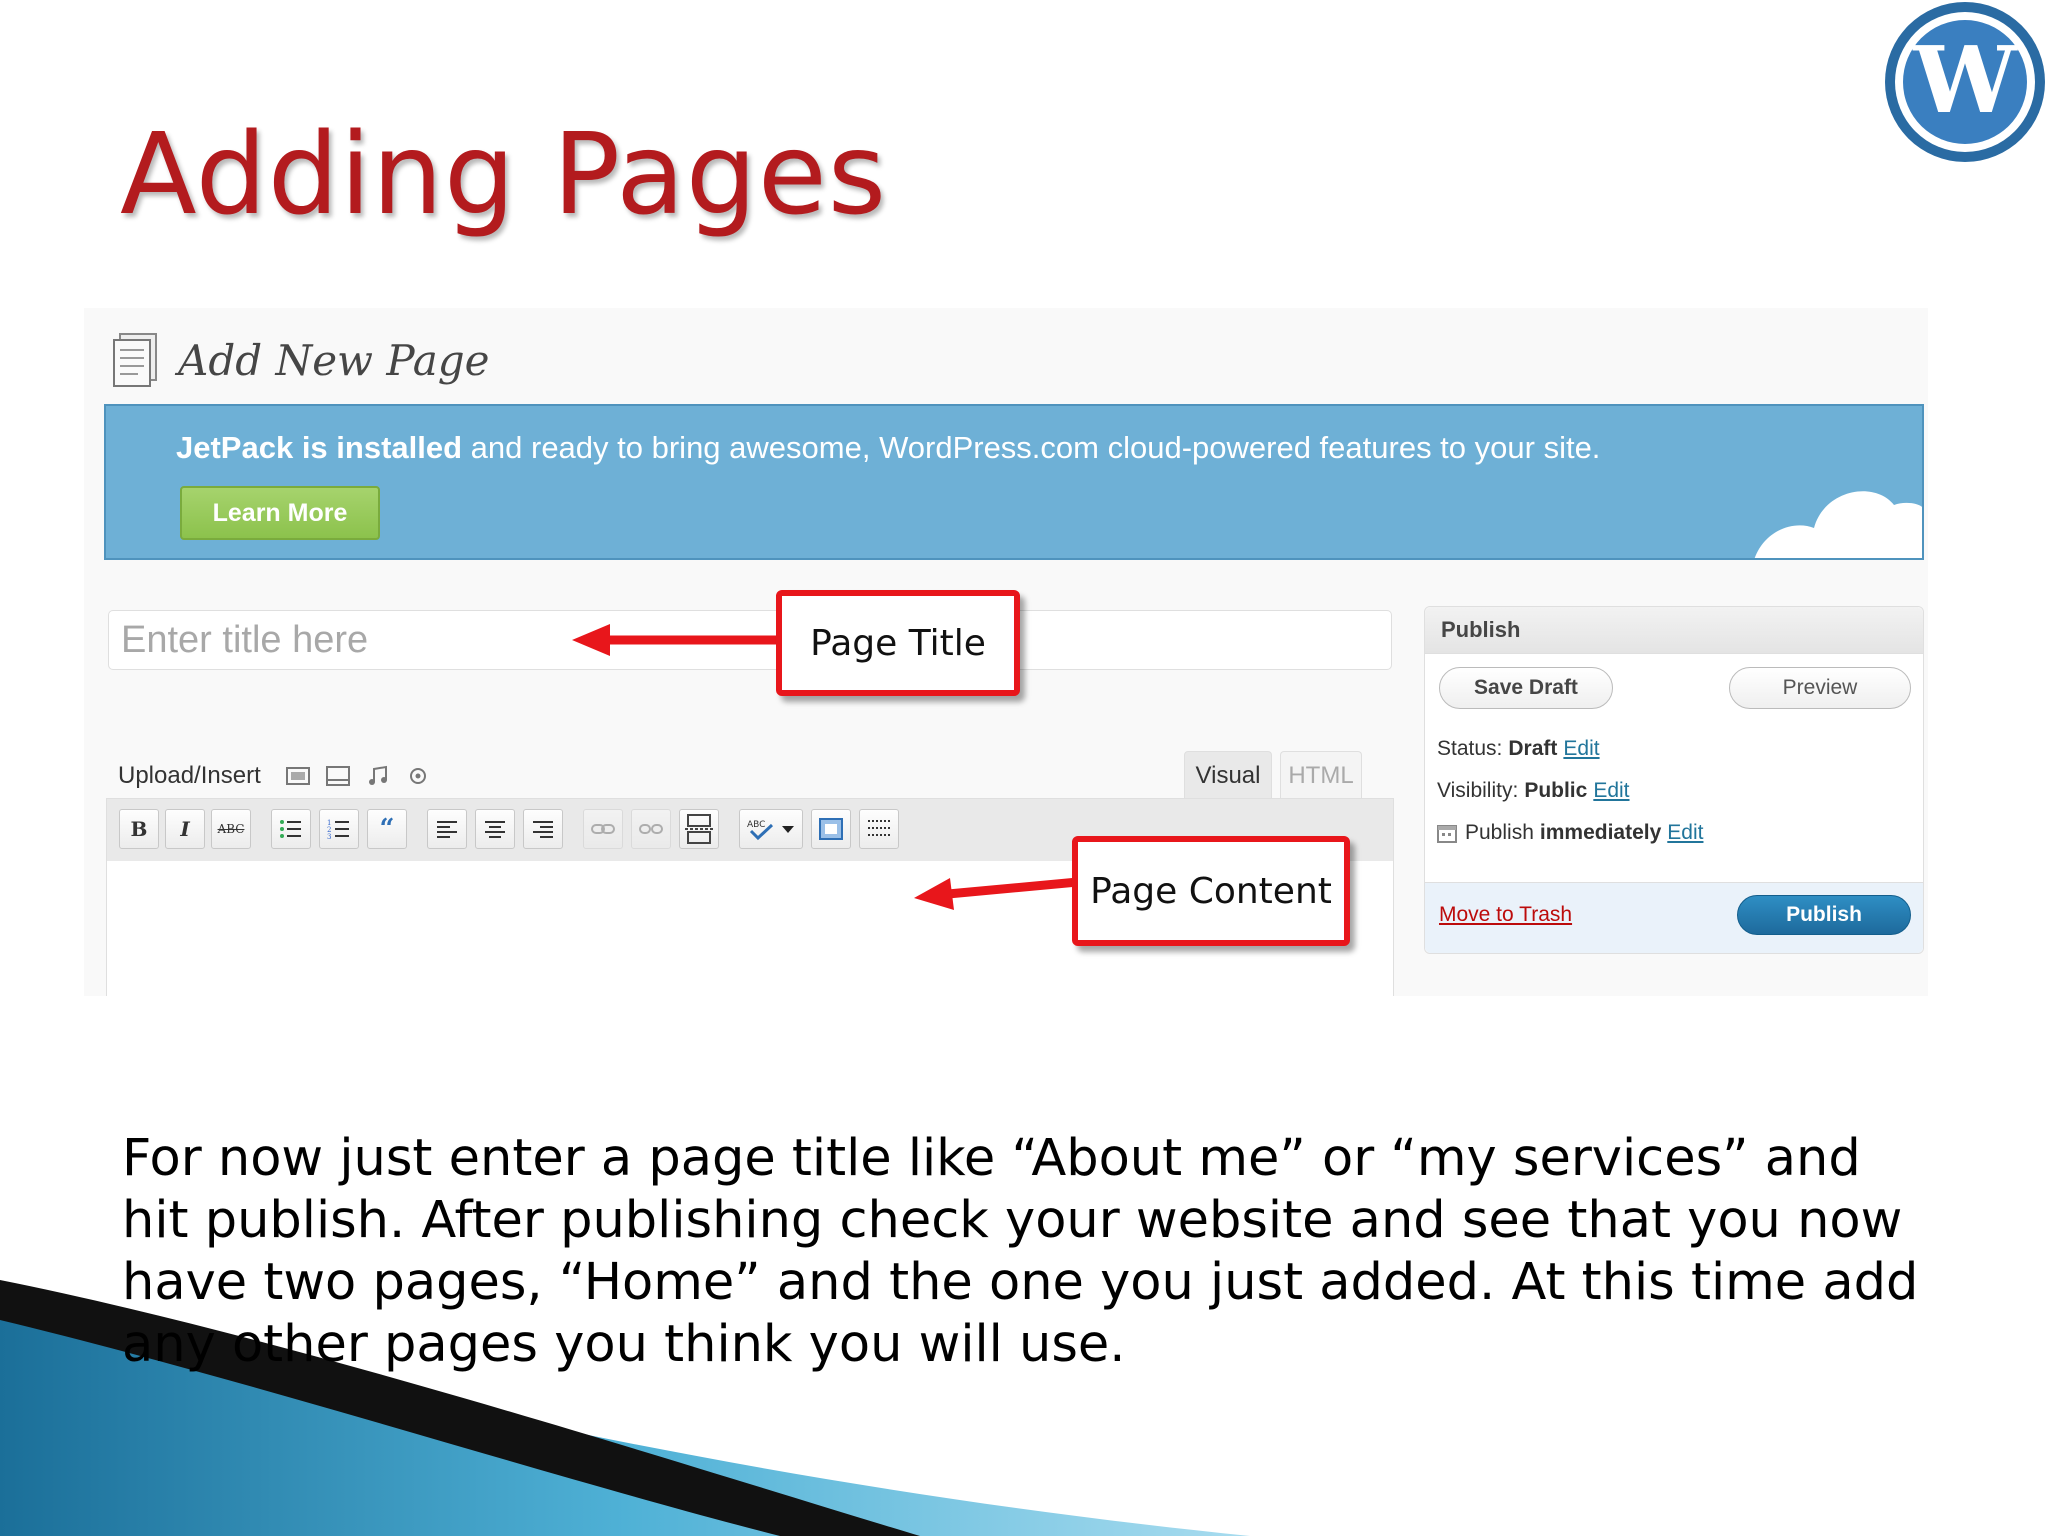 This screenshot has height=1536, width=2048. I want to click on align-right-icon, so click(543, 829).